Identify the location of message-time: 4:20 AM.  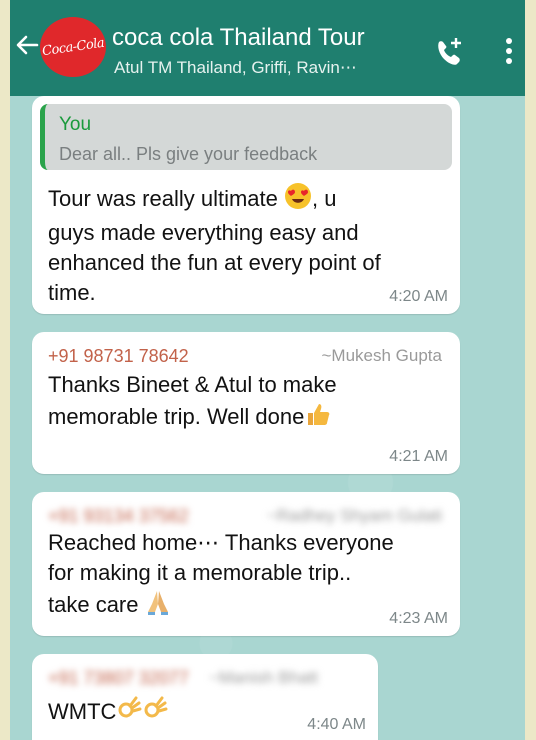
(418, 296).